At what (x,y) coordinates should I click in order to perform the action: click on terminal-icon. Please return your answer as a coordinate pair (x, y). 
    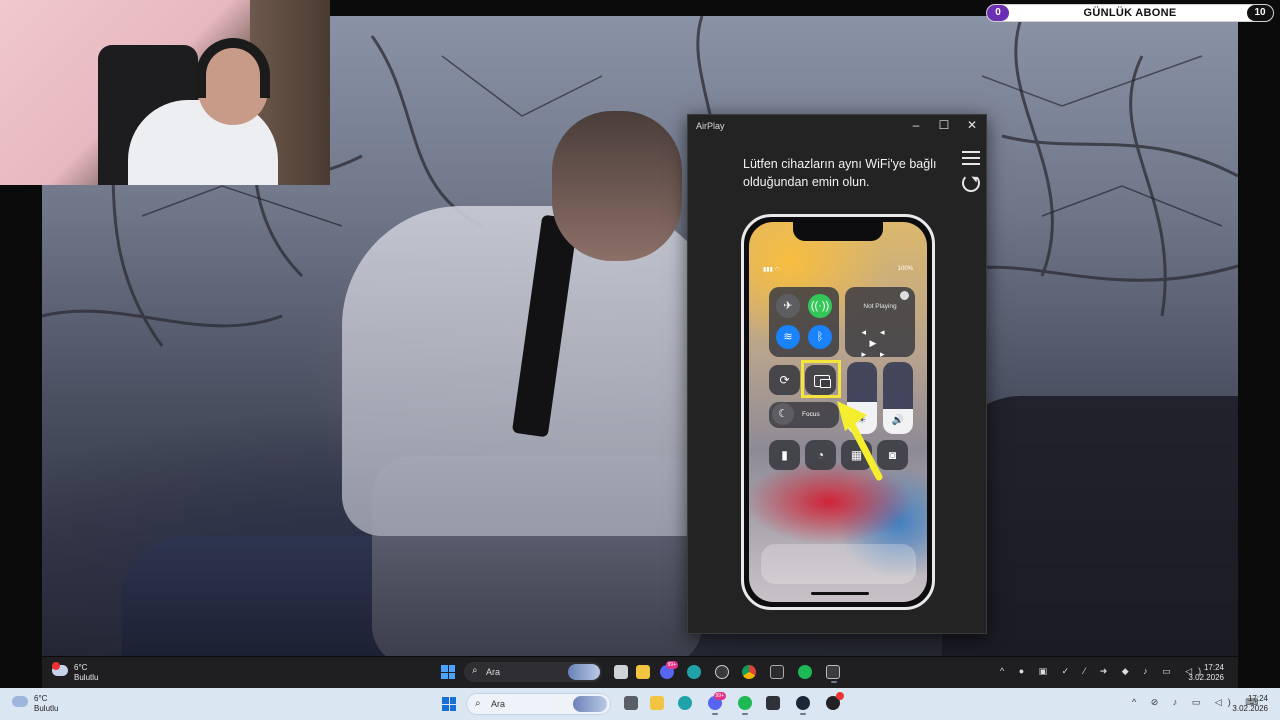
    Looking at the image, I should click on (773, 703).